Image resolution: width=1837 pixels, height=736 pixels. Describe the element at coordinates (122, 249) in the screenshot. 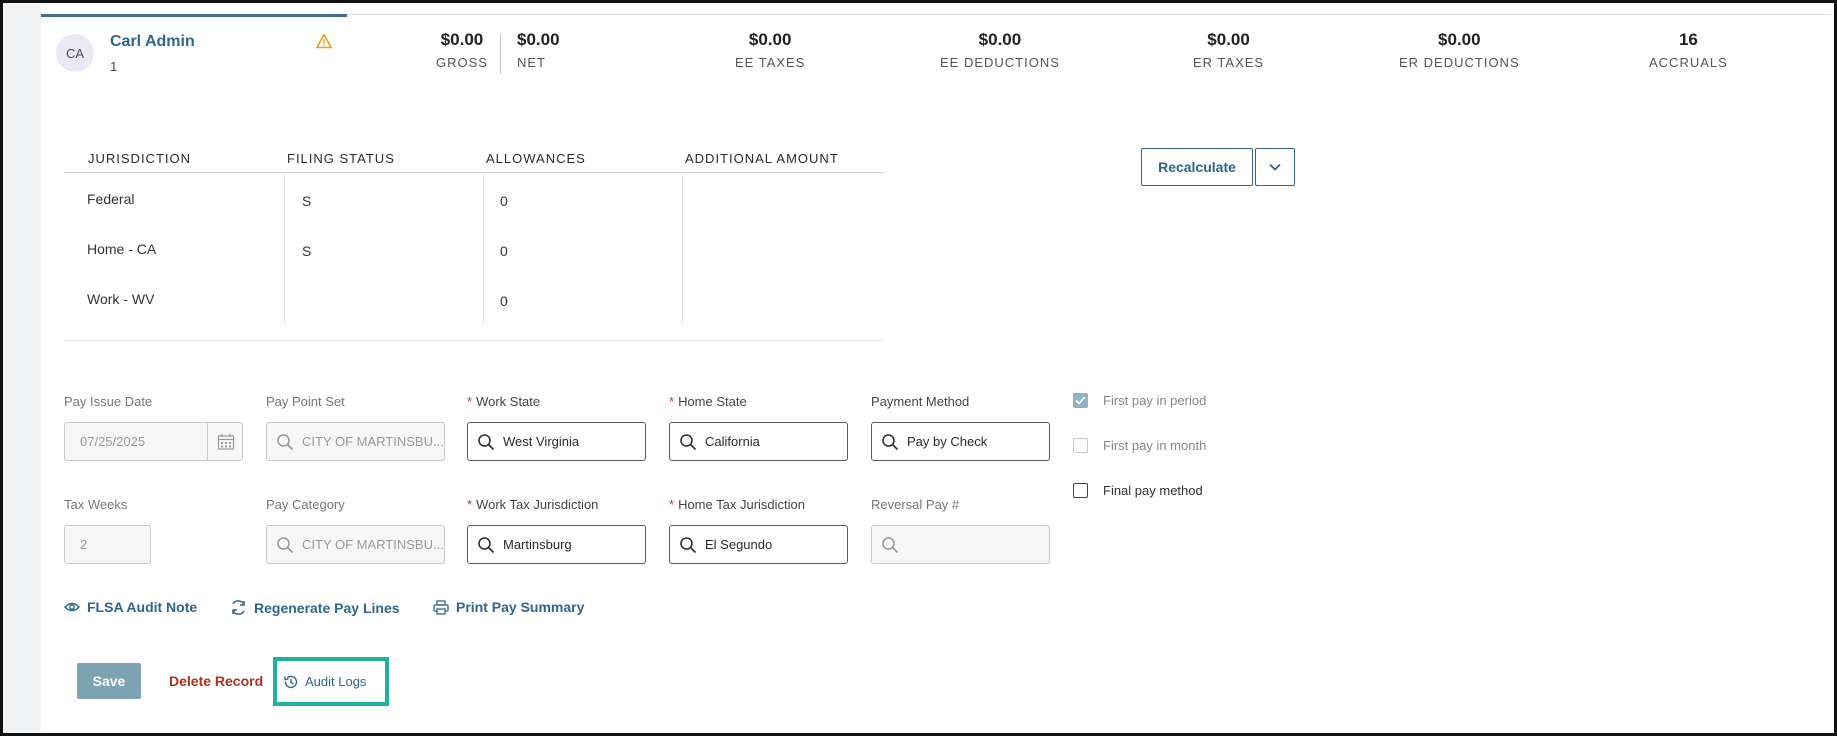

I see `cell-jurisdiction: Home - CA` at that location.